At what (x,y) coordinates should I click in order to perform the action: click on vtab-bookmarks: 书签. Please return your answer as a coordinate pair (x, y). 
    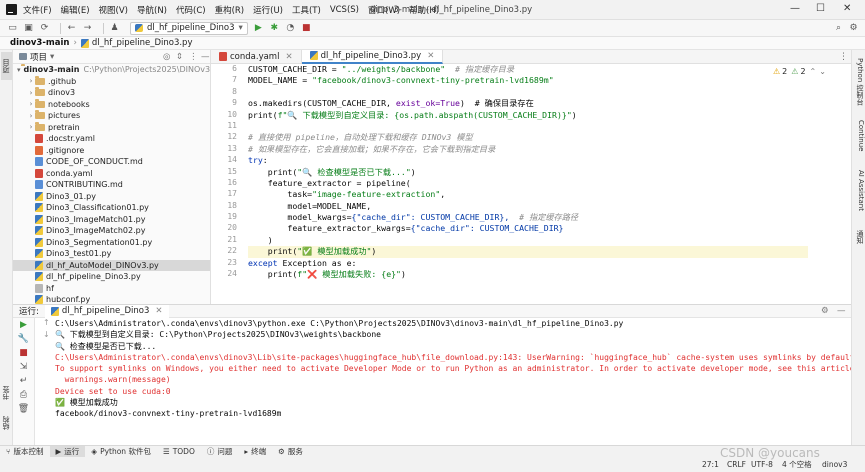
    Looking at the image, I should click on (6, 393).